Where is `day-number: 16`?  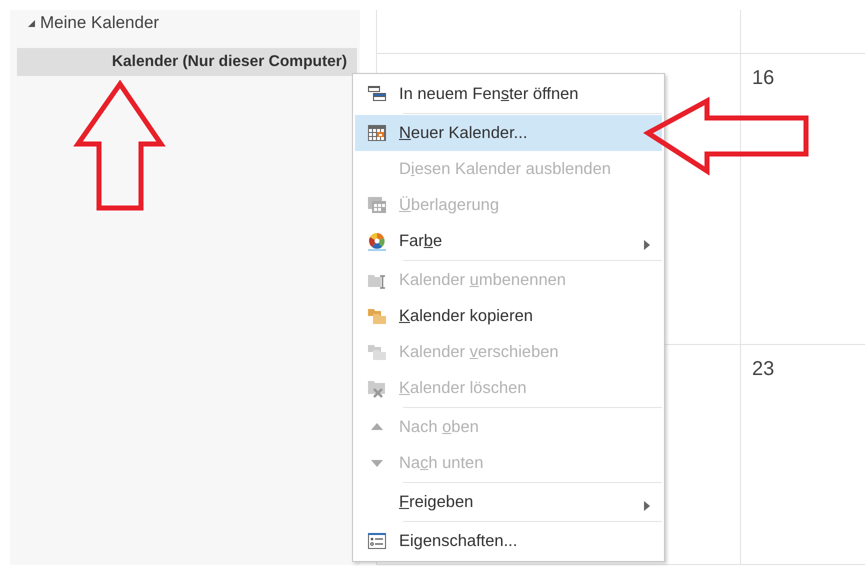 day-number: 16 is located at coordinates (763, 78).